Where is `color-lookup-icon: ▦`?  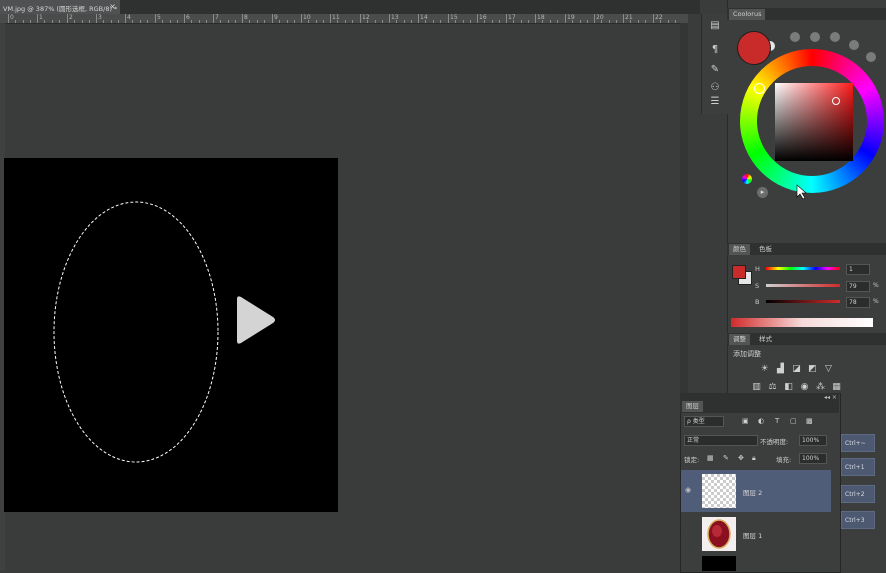
color-lookup-icon: ▦ is located at coordinates (836, 387).